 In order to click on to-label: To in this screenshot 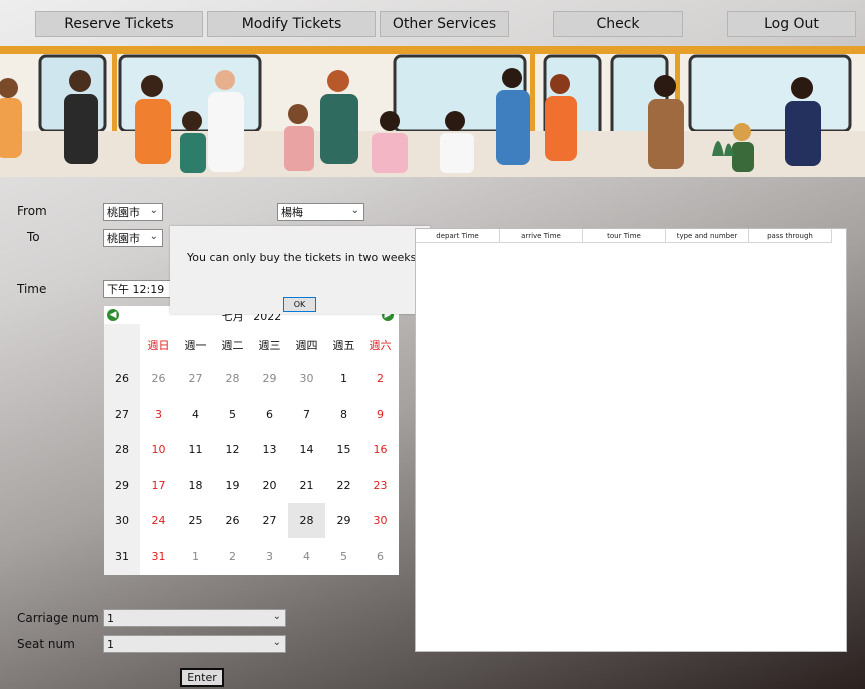, I will do `click(33, 237)`.